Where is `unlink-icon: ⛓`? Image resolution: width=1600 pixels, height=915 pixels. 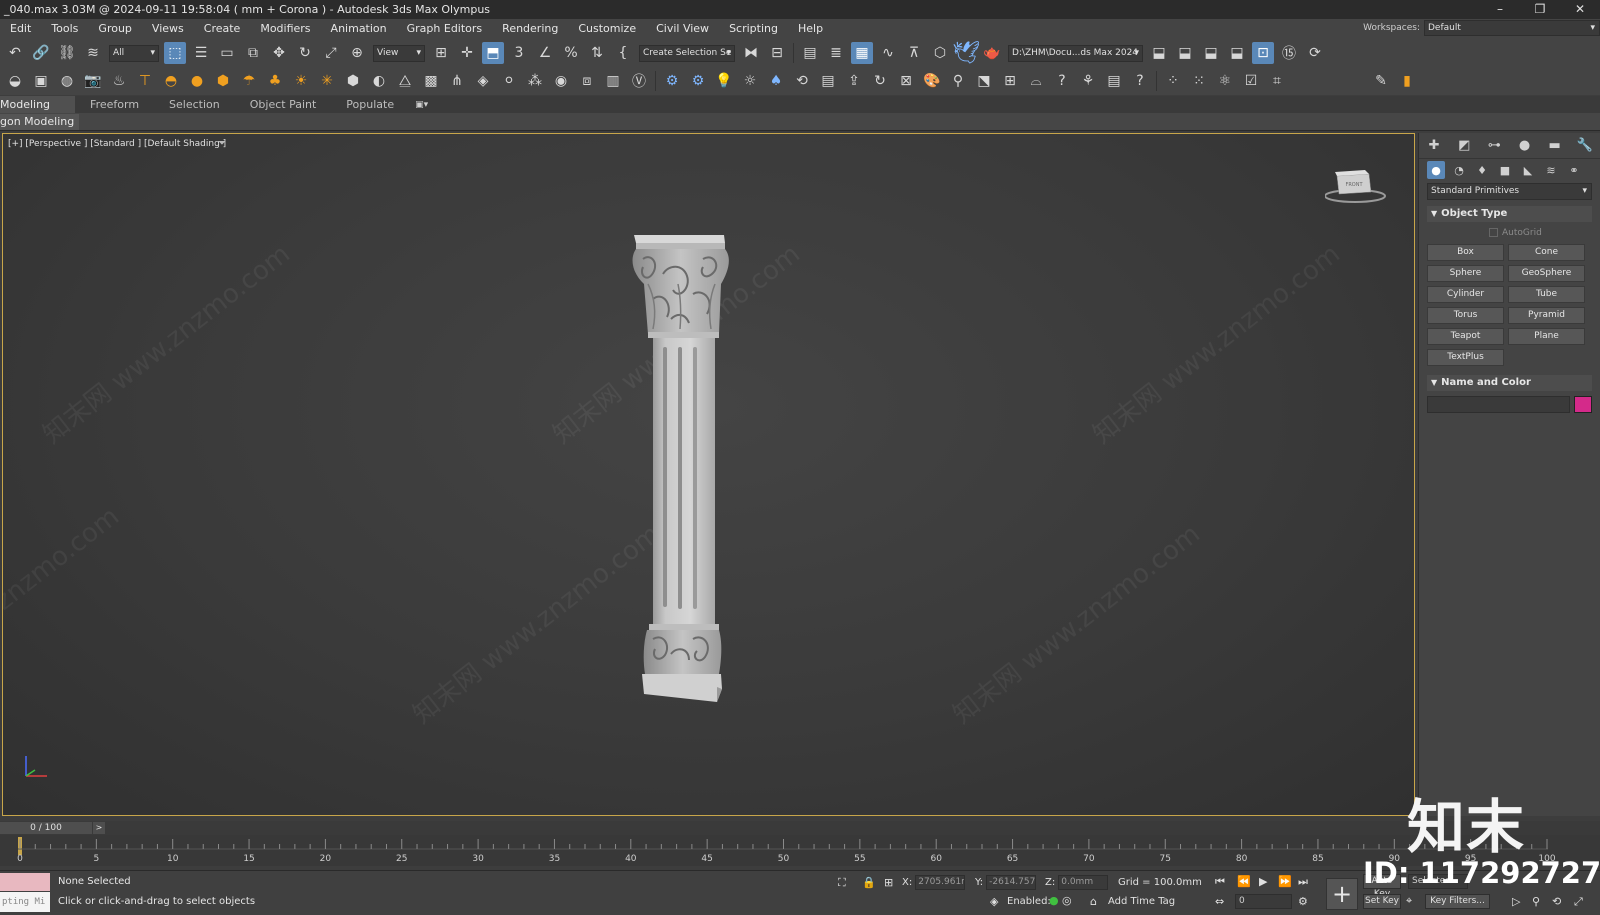
unlink-icon: ⛓ is located at coordinates (67, 53).